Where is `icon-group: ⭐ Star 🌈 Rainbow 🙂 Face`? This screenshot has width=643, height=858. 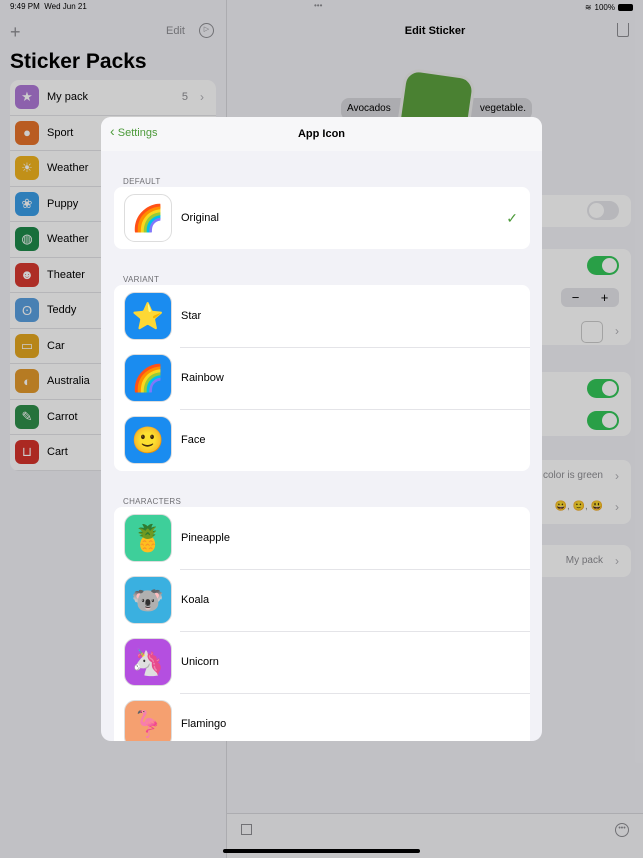
icon-group: ⭐ Star 🌈 Rainbow 🙂 Face is located at coordinates (322, 378).